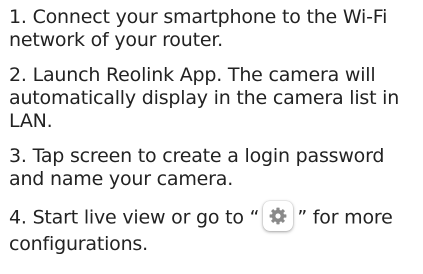 The width and height of the screenshot is (423, 274). I want to click on step-4-text-before: 4. Start live view or go to “, so click(134, 217).